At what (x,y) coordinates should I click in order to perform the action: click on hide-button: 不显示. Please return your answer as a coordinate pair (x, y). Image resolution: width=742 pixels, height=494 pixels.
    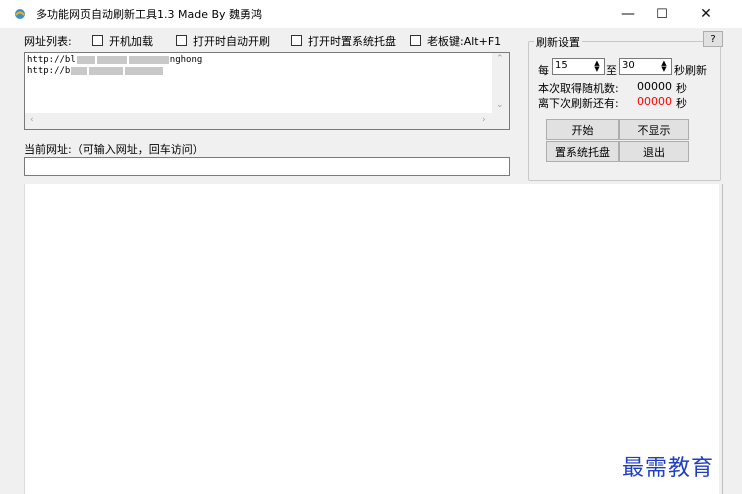
    Looking at the image, I should click on (654, 129).